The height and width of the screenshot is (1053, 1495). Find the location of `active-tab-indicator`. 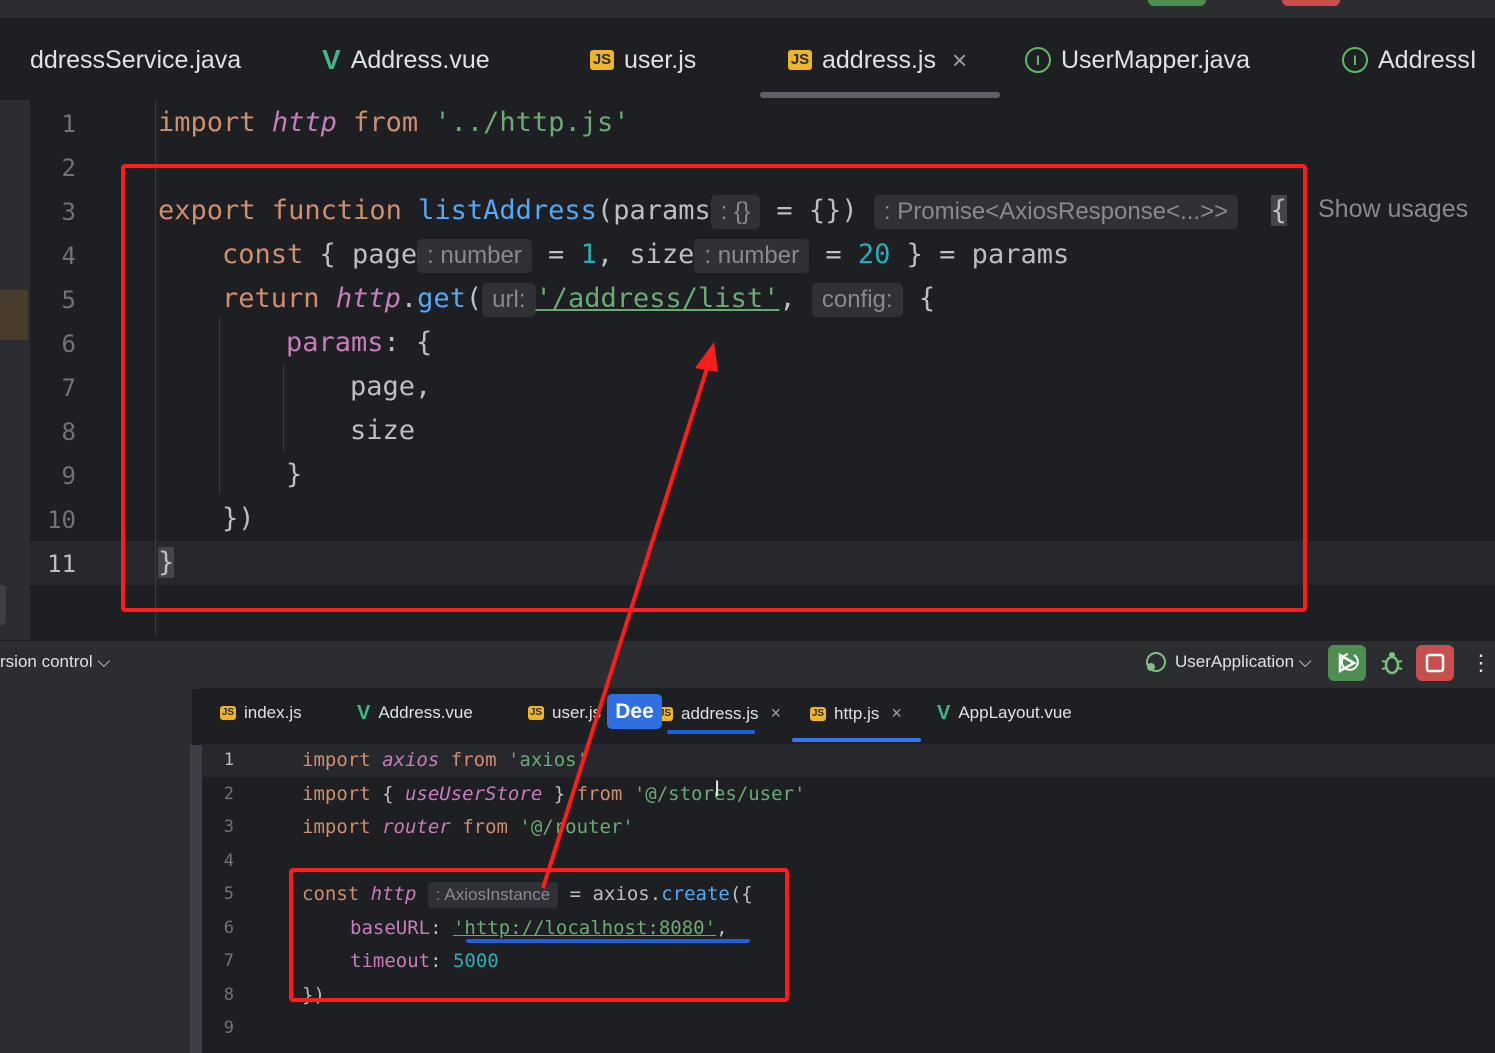

active-tab-indicator is located at coordinates (880, 95).